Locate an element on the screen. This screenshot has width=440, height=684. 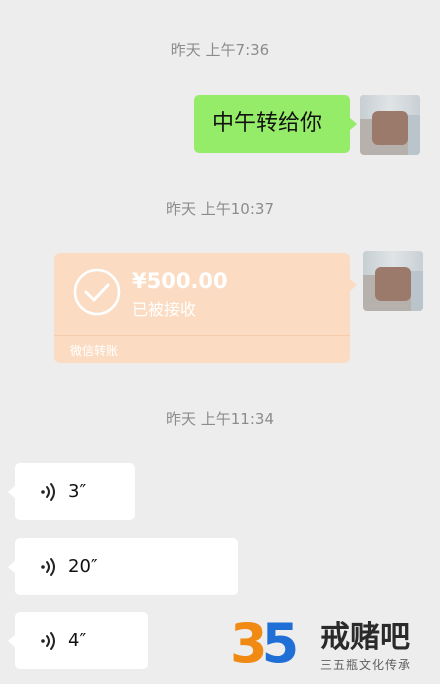
logo-brand: 戒赌吧 is located at coordinates (365, 637).